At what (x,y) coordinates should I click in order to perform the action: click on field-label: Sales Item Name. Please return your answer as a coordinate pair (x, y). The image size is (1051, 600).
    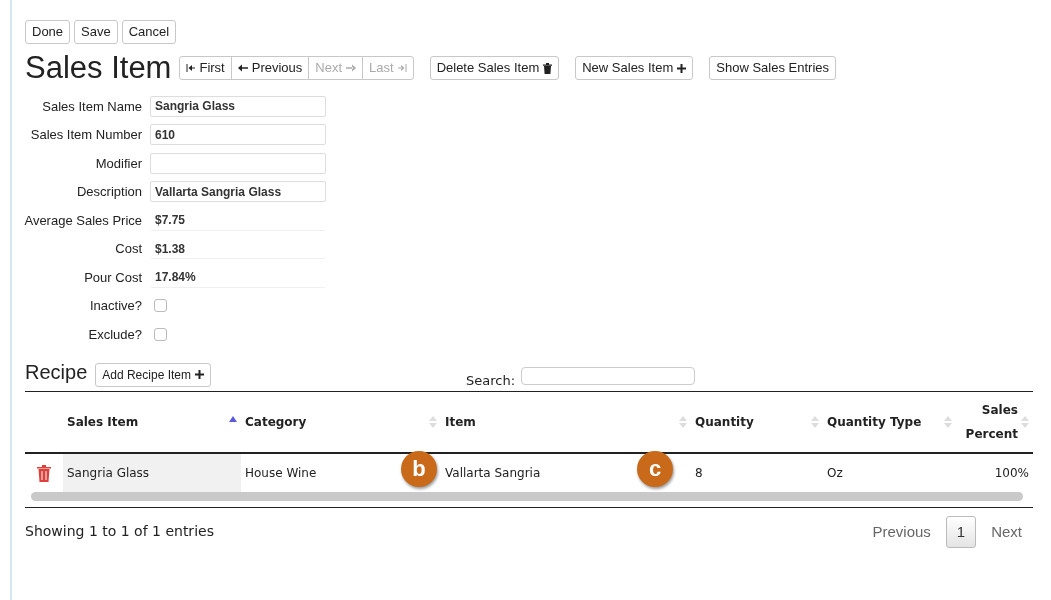
    Looking at the image, I should click on (91, 106).